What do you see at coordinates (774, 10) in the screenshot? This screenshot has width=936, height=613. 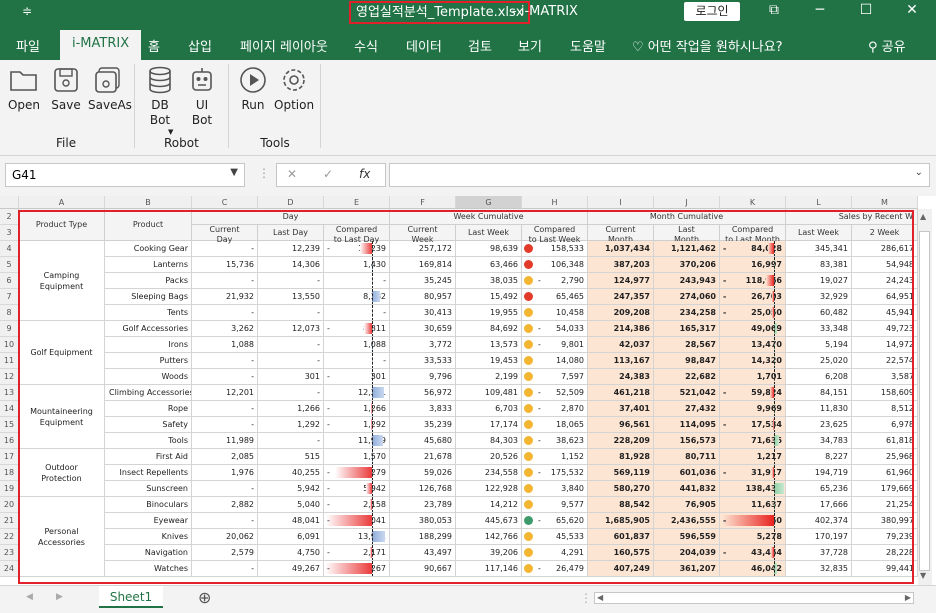 I see `ribbon-display-icon: ⧉` at bounding box center [774, 10].